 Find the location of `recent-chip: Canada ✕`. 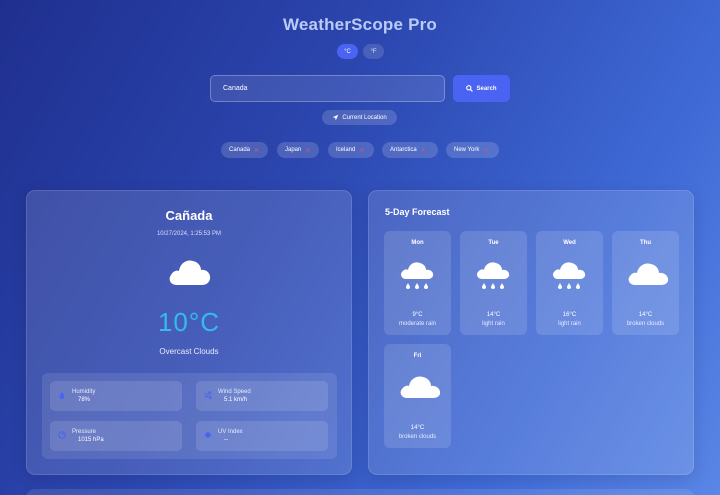

recent-chip: Canada ✕ is located at coordinates (244, 150).